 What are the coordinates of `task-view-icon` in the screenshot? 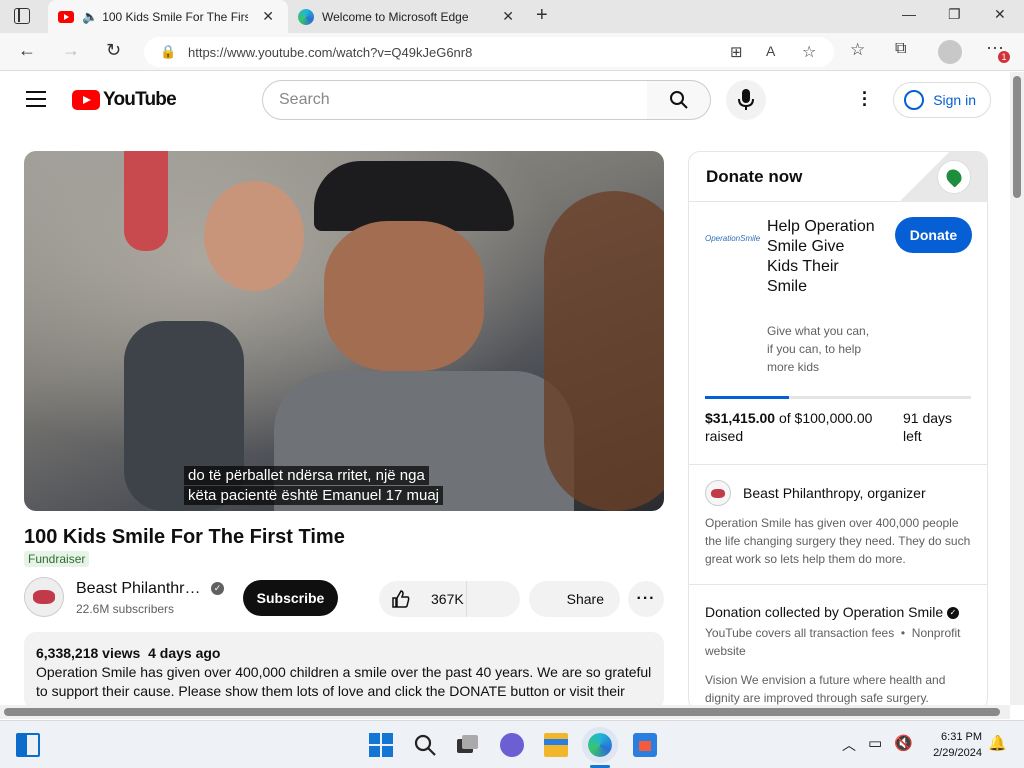 It's located at (467, 745).